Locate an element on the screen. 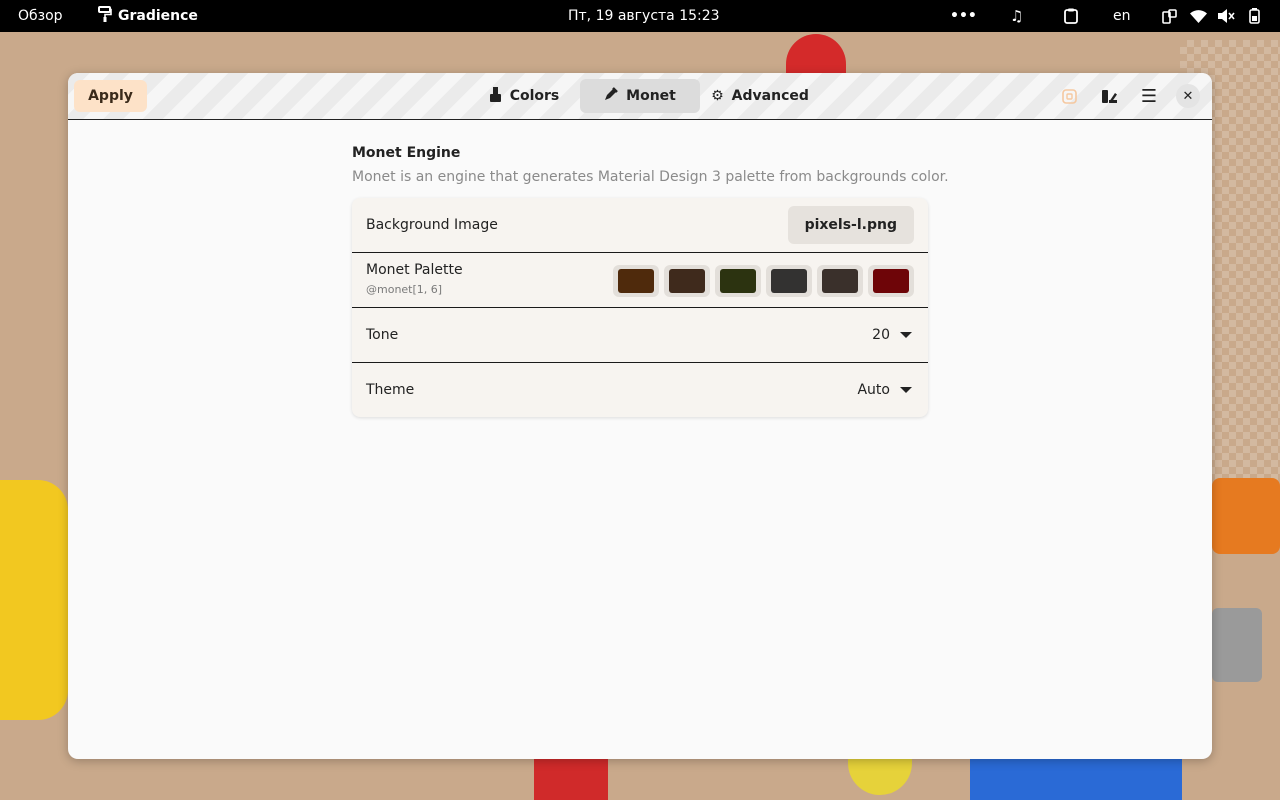 The image size is (1280, 800). tab-monet: Monet is located at coordinates (640, 96).